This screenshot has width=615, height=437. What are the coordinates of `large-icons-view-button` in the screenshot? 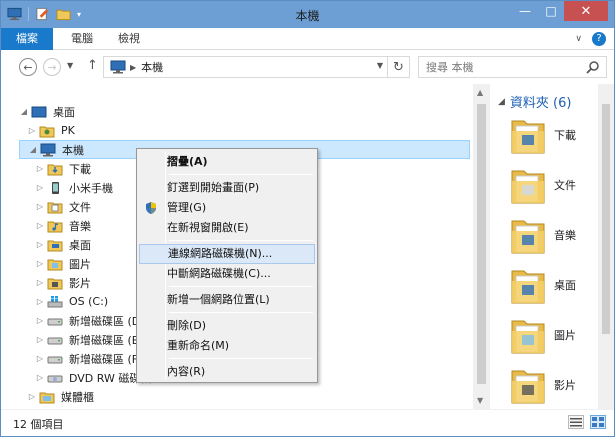 It's located at (598, 422).